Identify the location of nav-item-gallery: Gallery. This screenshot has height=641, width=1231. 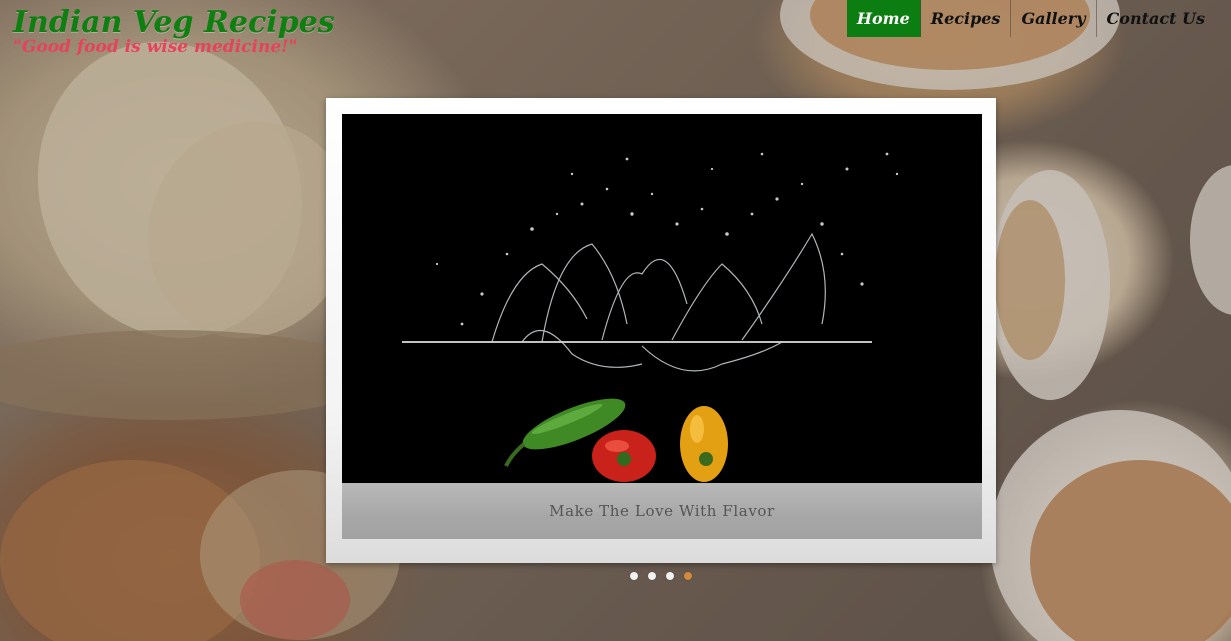
(1054, 18).